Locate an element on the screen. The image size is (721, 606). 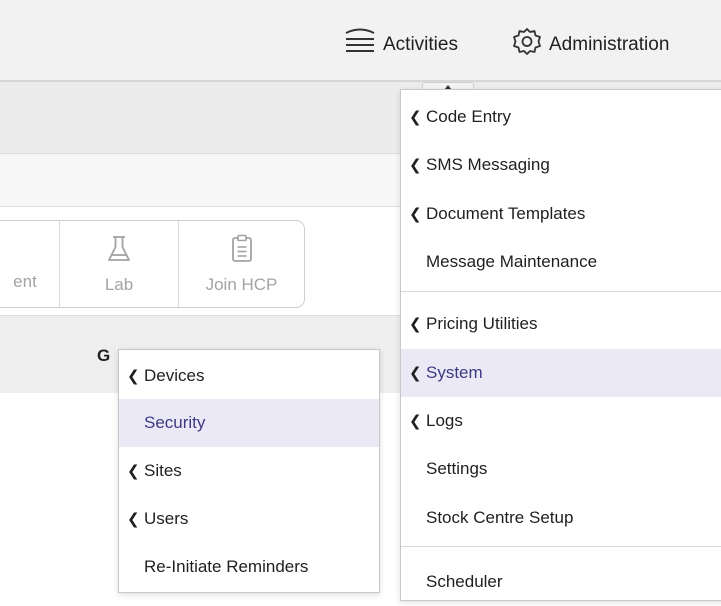
toolbar-button-label: ent is located at coordinates (25, 281).